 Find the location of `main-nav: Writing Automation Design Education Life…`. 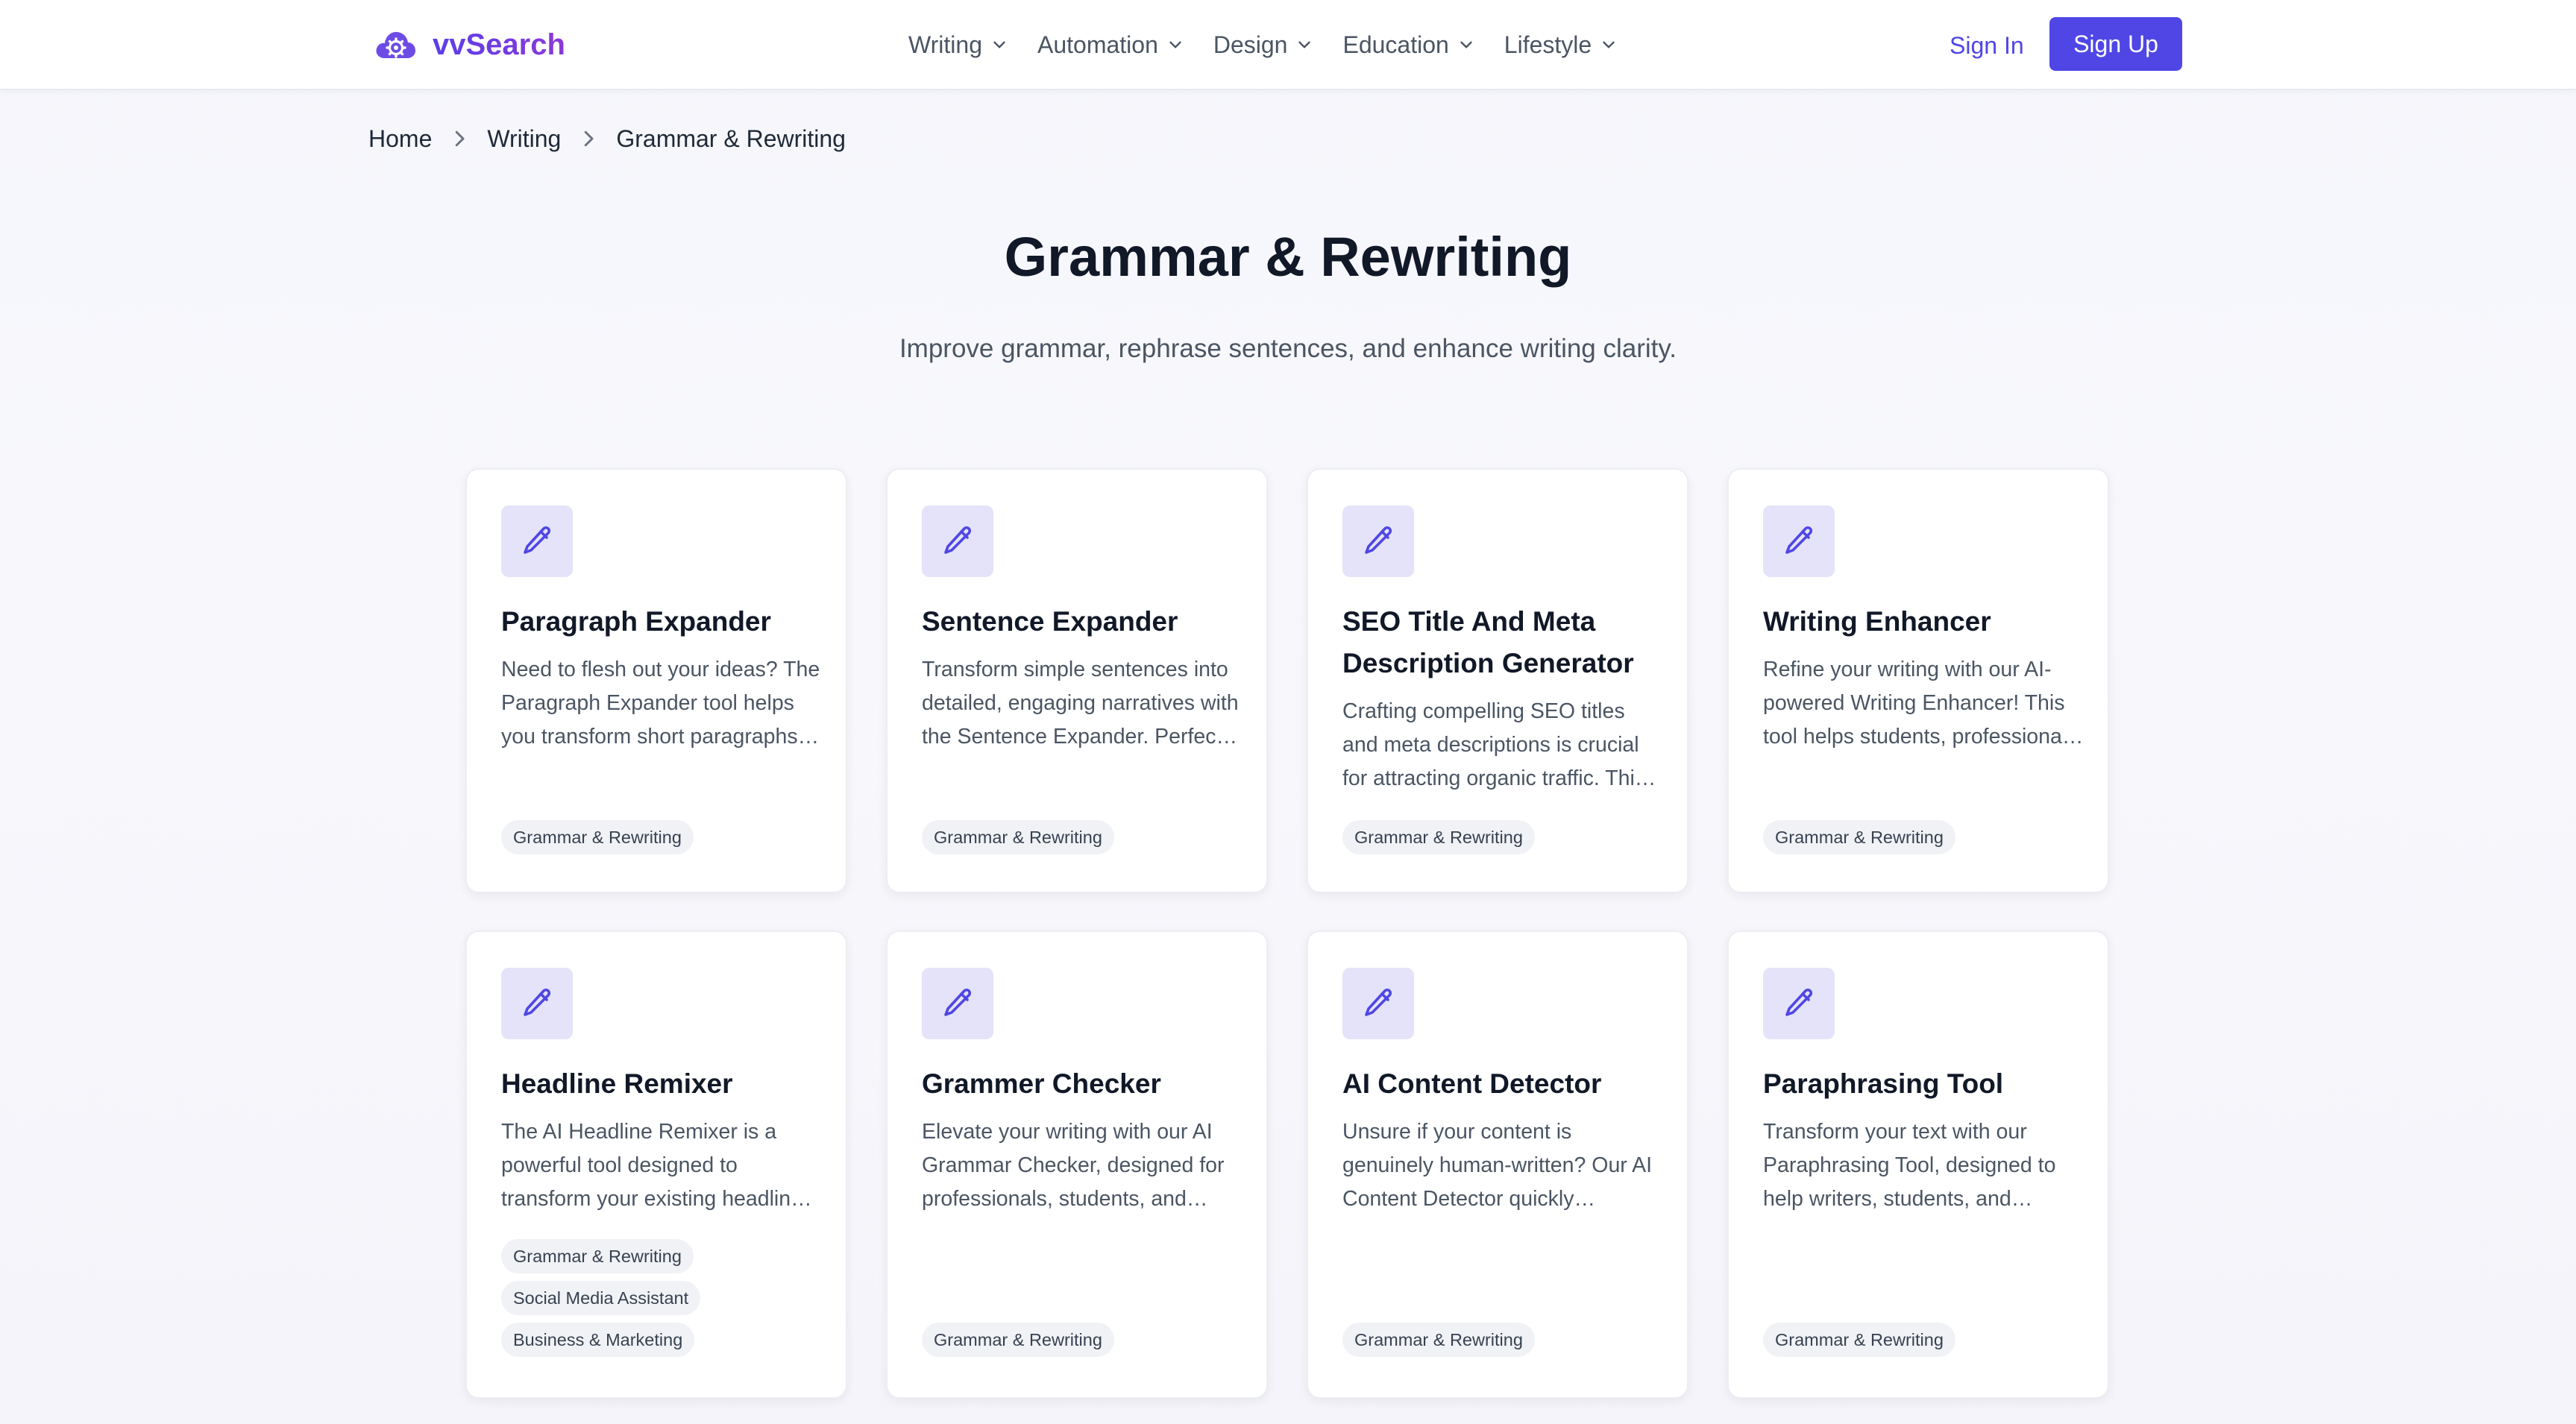

main-nav: Writing Automation Design Education Life… is located at coordinates (1278, 44).